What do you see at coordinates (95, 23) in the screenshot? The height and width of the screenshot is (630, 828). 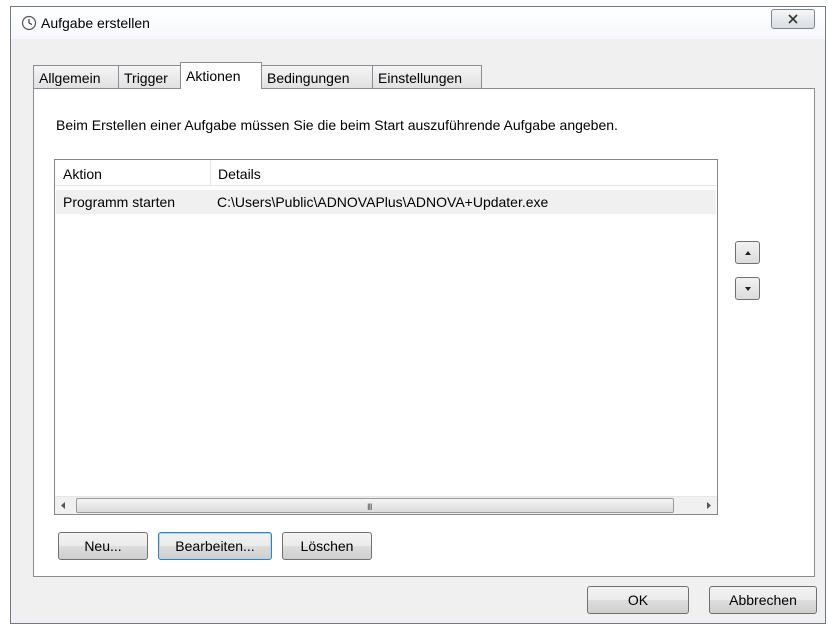 I see `window-title: Aufgabe erstellen` at bounding box center [95, 23].